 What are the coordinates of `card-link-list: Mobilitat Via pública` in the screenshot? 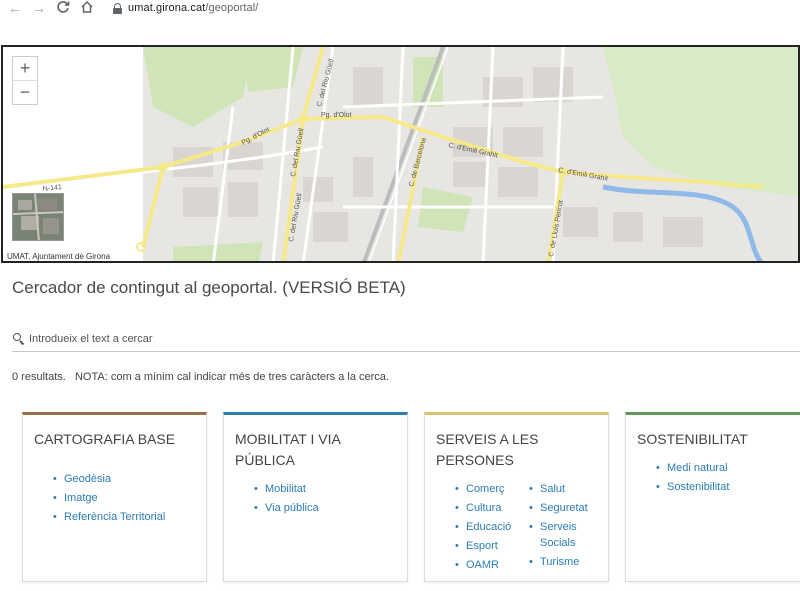 It's located at (285, 500).